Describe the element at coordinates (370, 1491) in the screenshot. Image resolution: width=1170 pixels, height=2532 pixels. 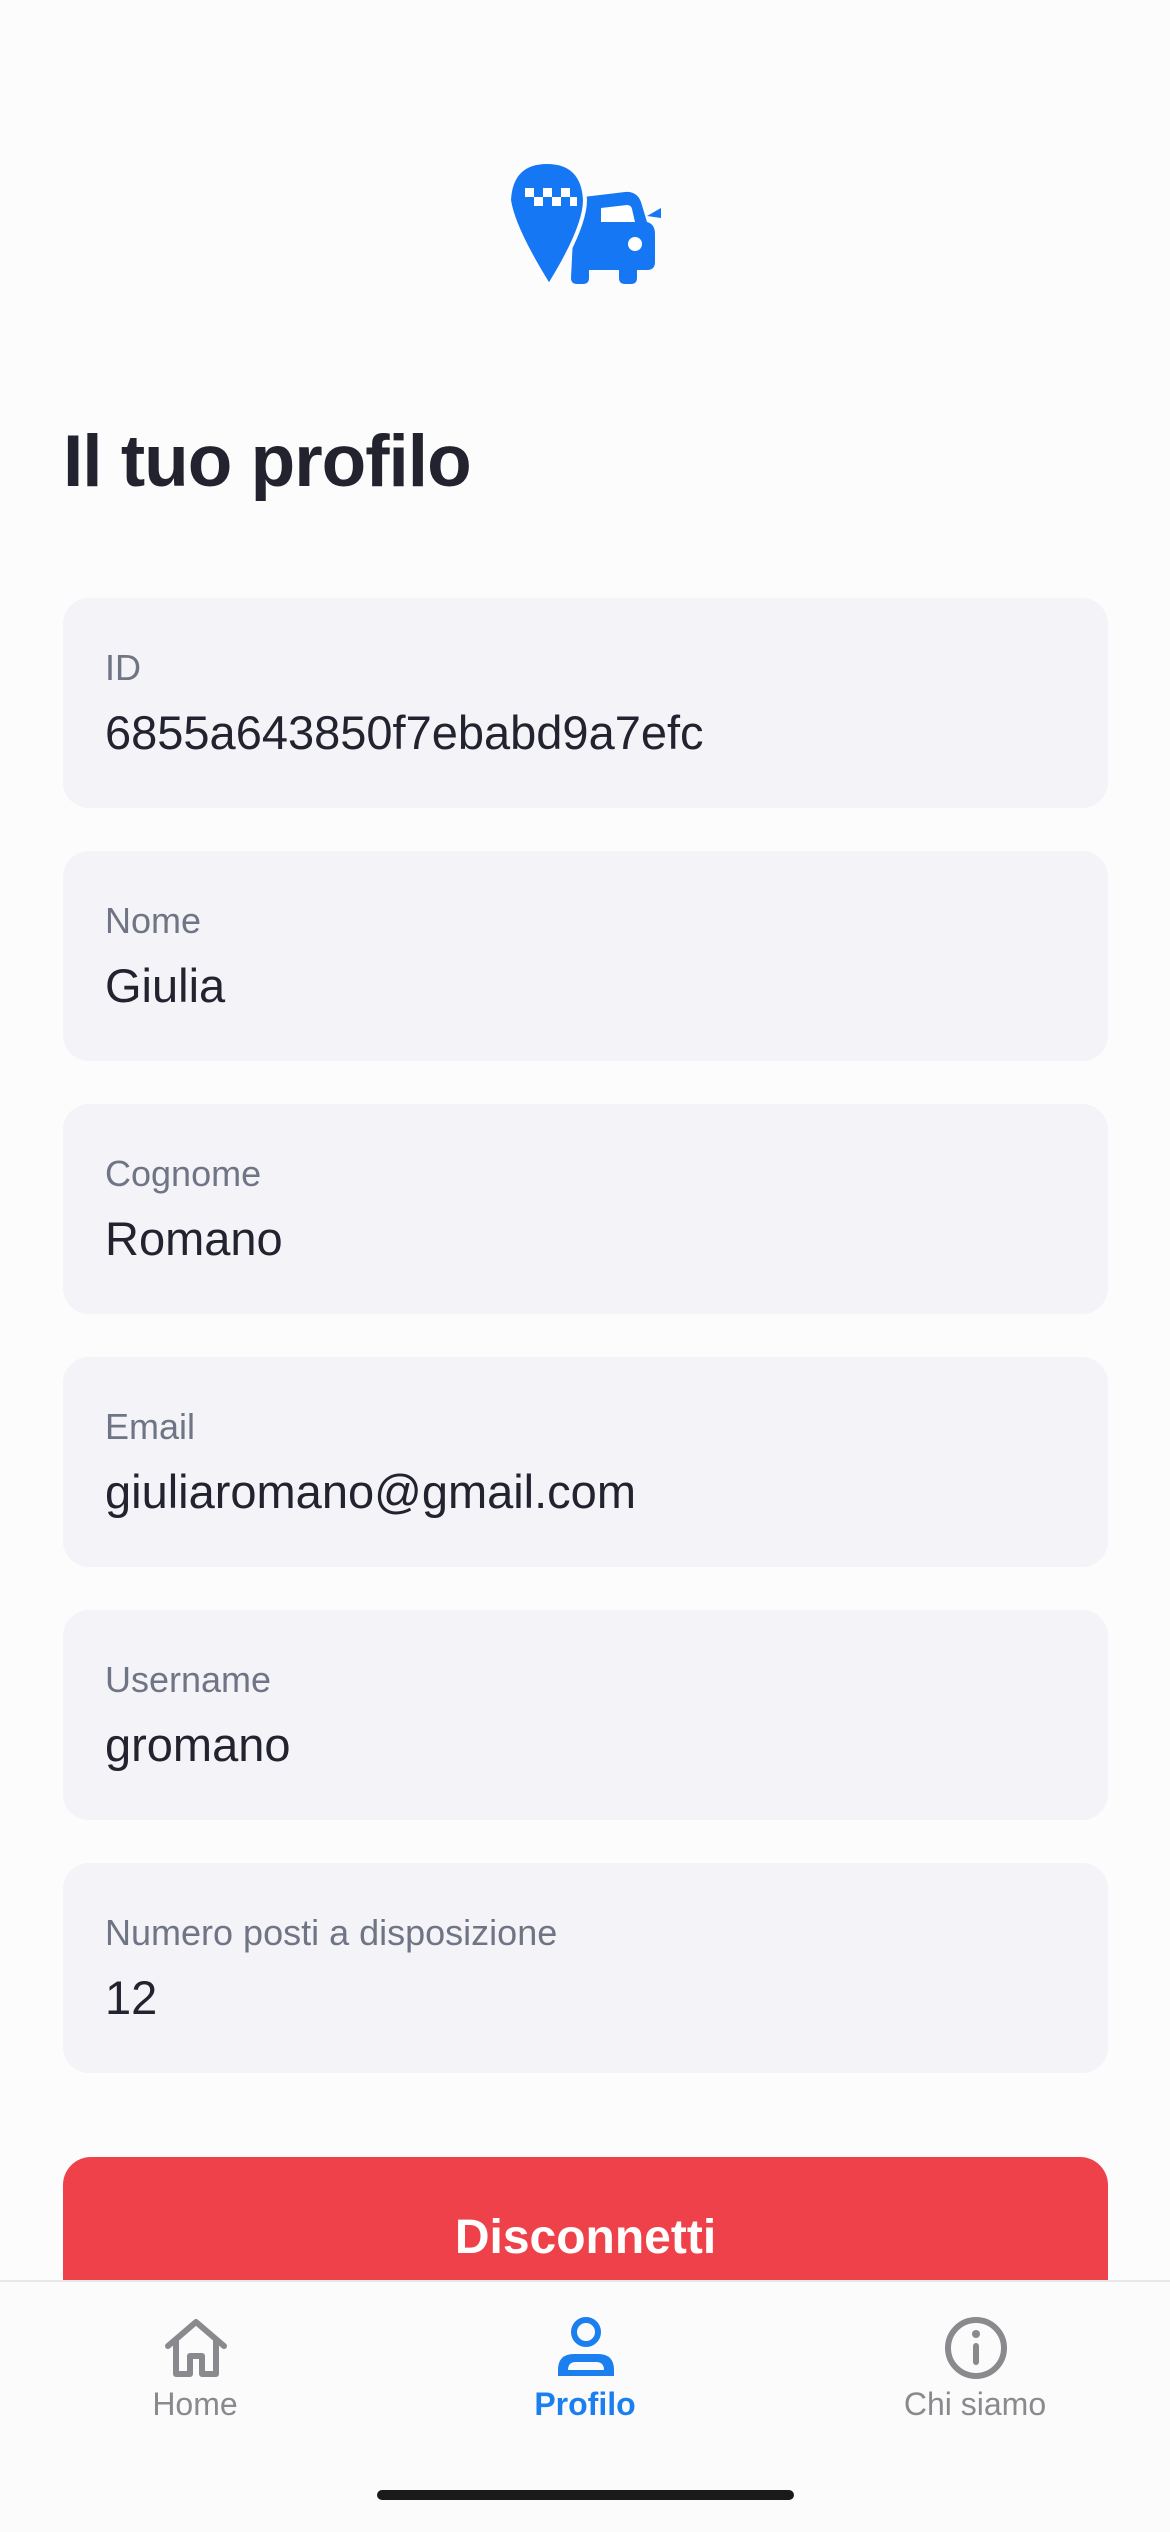
I see `field-value: giuliaromano@gmail.com` at that location.